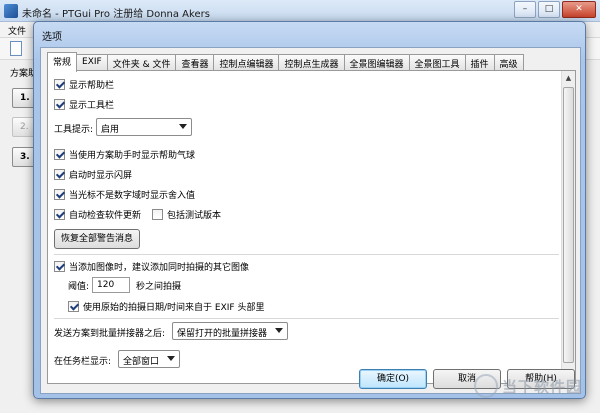 This screenshot has width=600, height=413. I want to click on auto-check-updates-checkbox, so click(59, 214).